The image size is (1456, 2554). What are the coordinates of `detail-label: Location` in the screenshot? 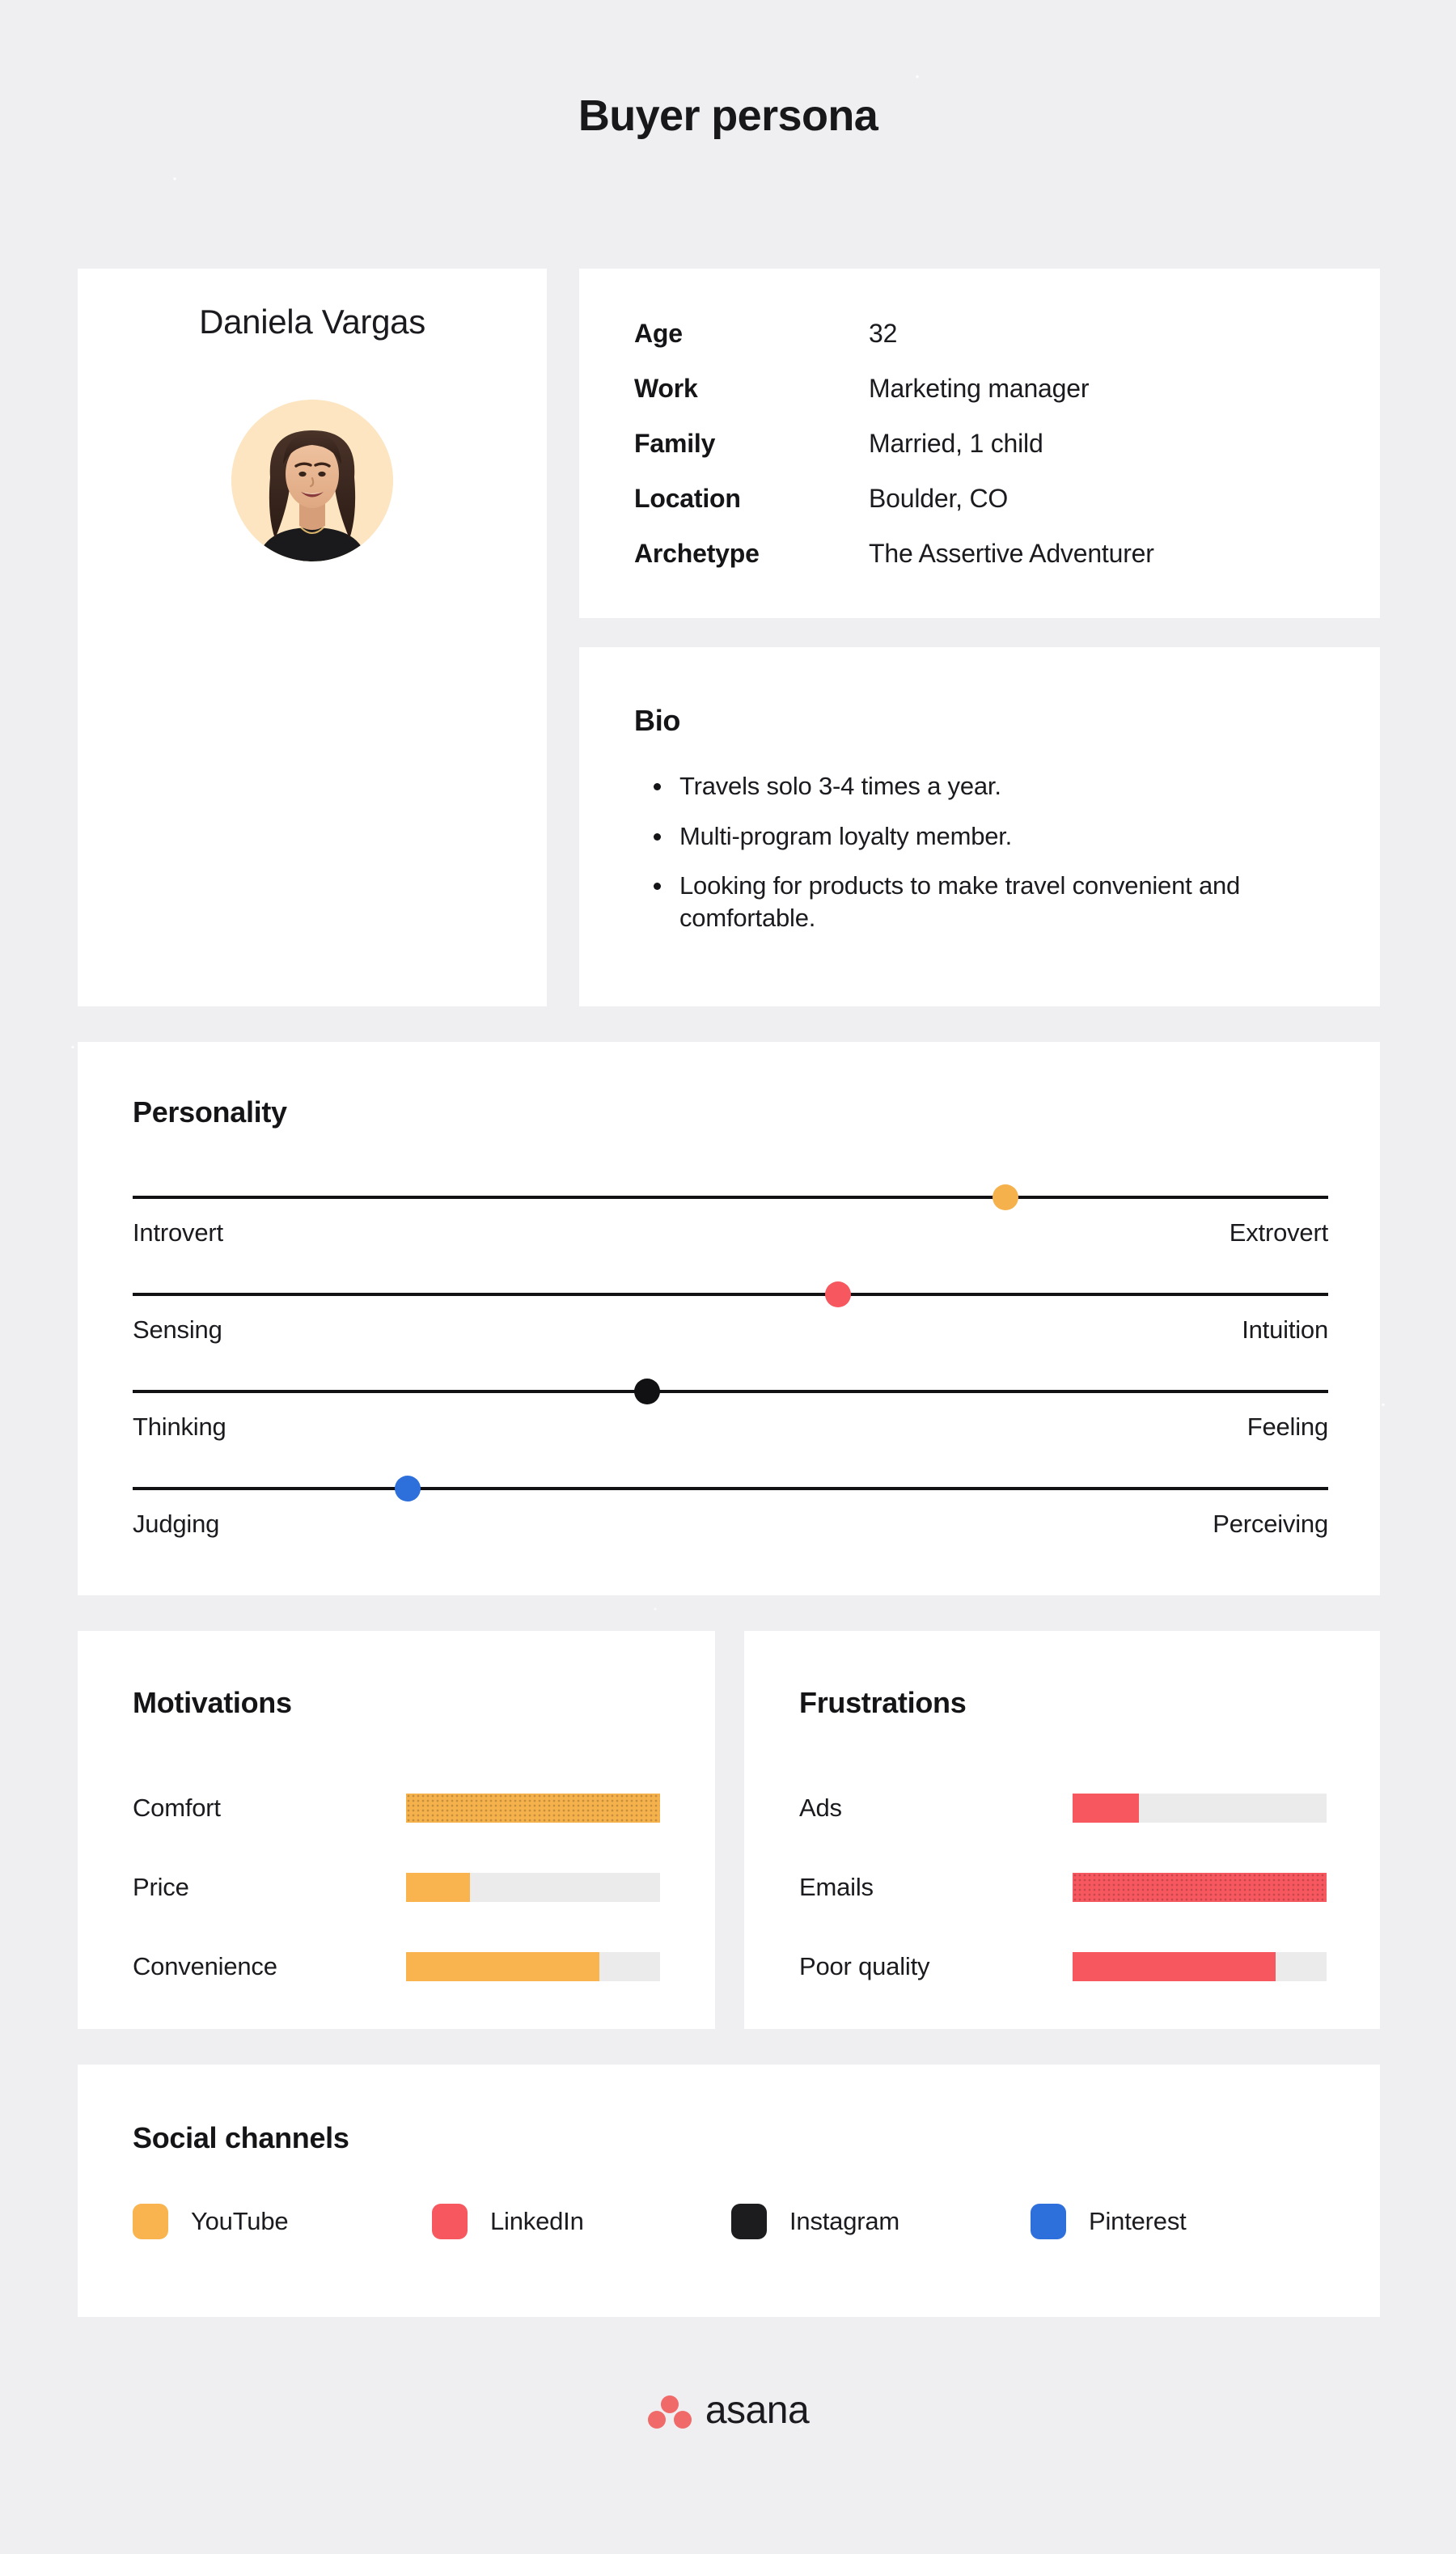 It's located at (688, 498).